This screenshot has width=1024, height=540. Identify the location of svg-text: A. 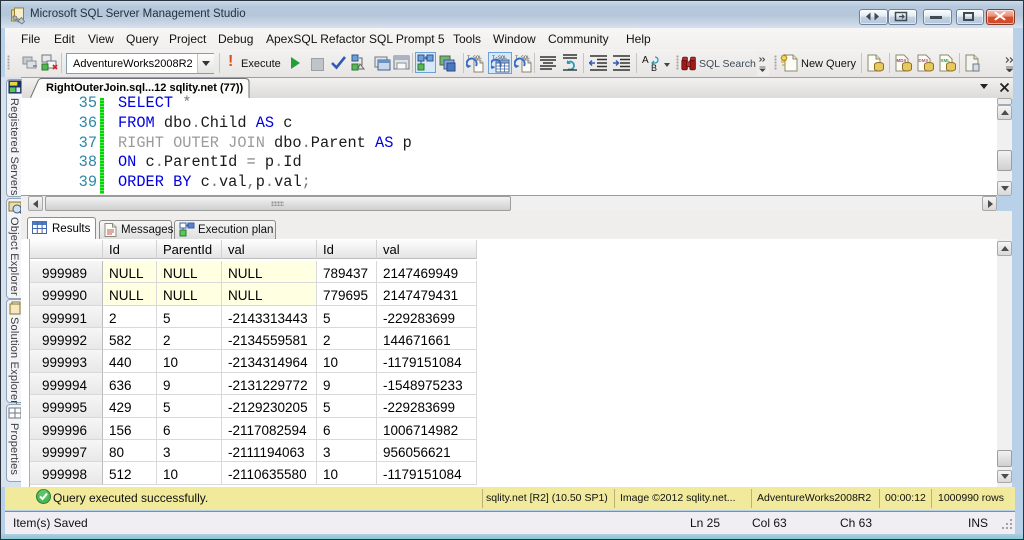
(645, 60).